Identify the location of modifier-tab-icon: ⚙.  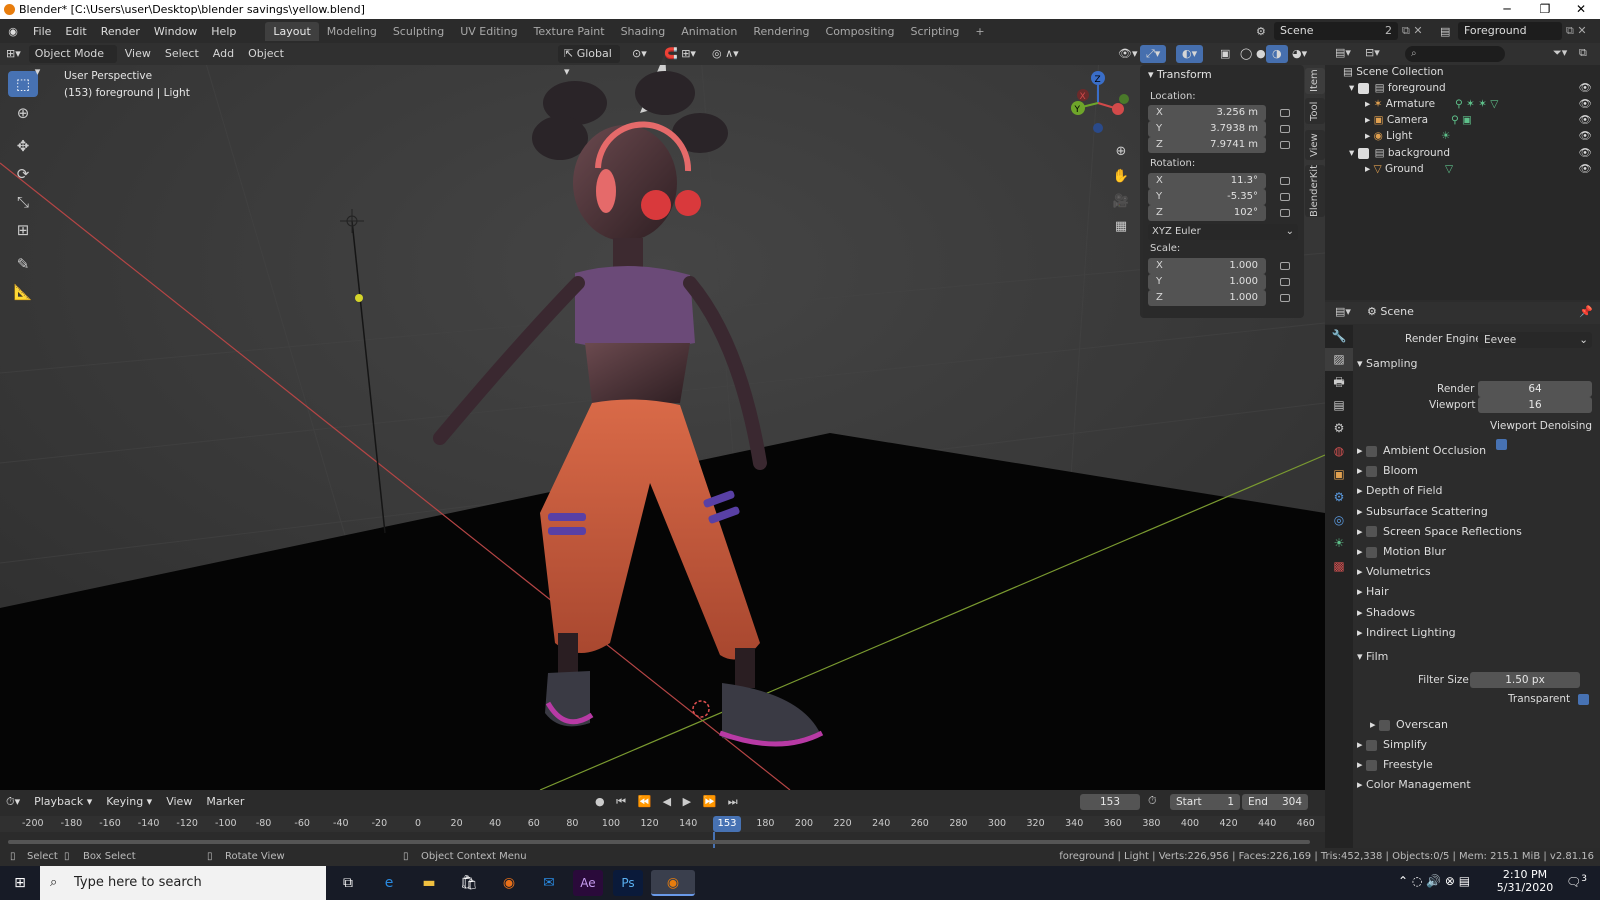
(1339, 497).